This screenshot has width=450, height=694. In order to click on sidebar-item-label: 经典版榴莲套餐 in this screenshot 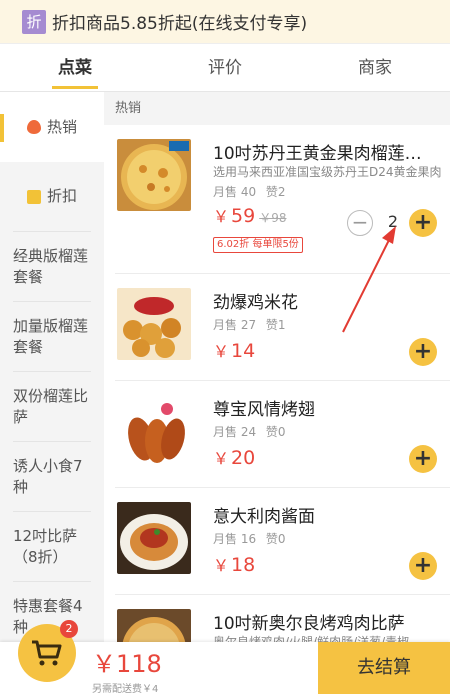, I will do `click(51, 266)`.